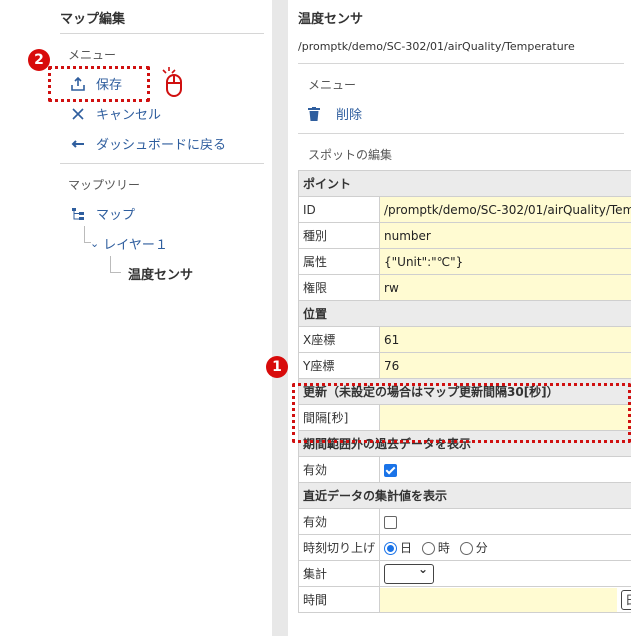 The width and height of the screenshot is (631, 636). What do you see at coordinates (499, 599) in the screenshot?
I see `time-field` at bounding box center [499, 599].